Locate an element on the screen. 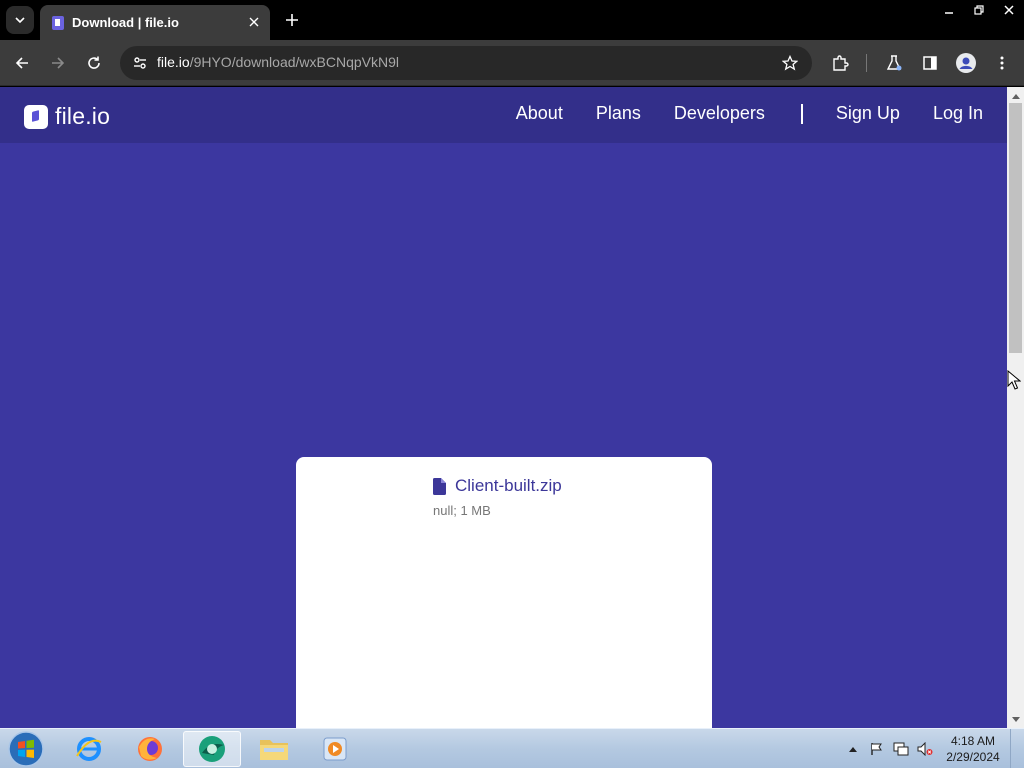  folder-icon is located at coordinates (274, 750).